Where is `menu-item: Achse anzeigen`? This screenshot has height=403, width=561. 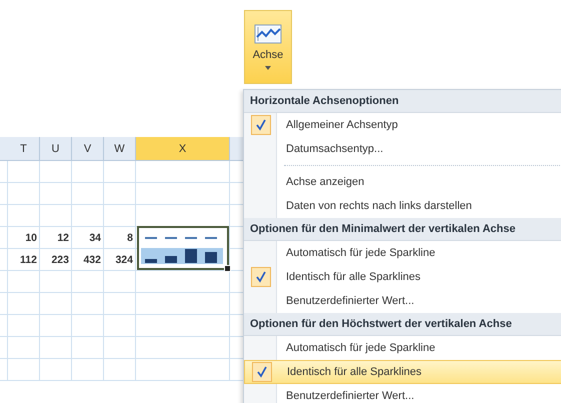
menu-item: Achse anzeigen is located at coordinates (402, 182).